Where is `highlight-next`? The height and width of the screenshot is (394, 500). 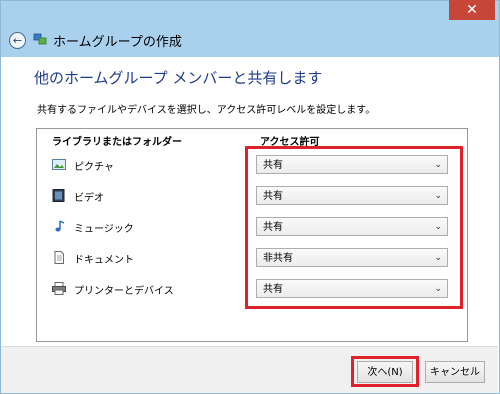
highlight-next is located at coordinates (385, 371).